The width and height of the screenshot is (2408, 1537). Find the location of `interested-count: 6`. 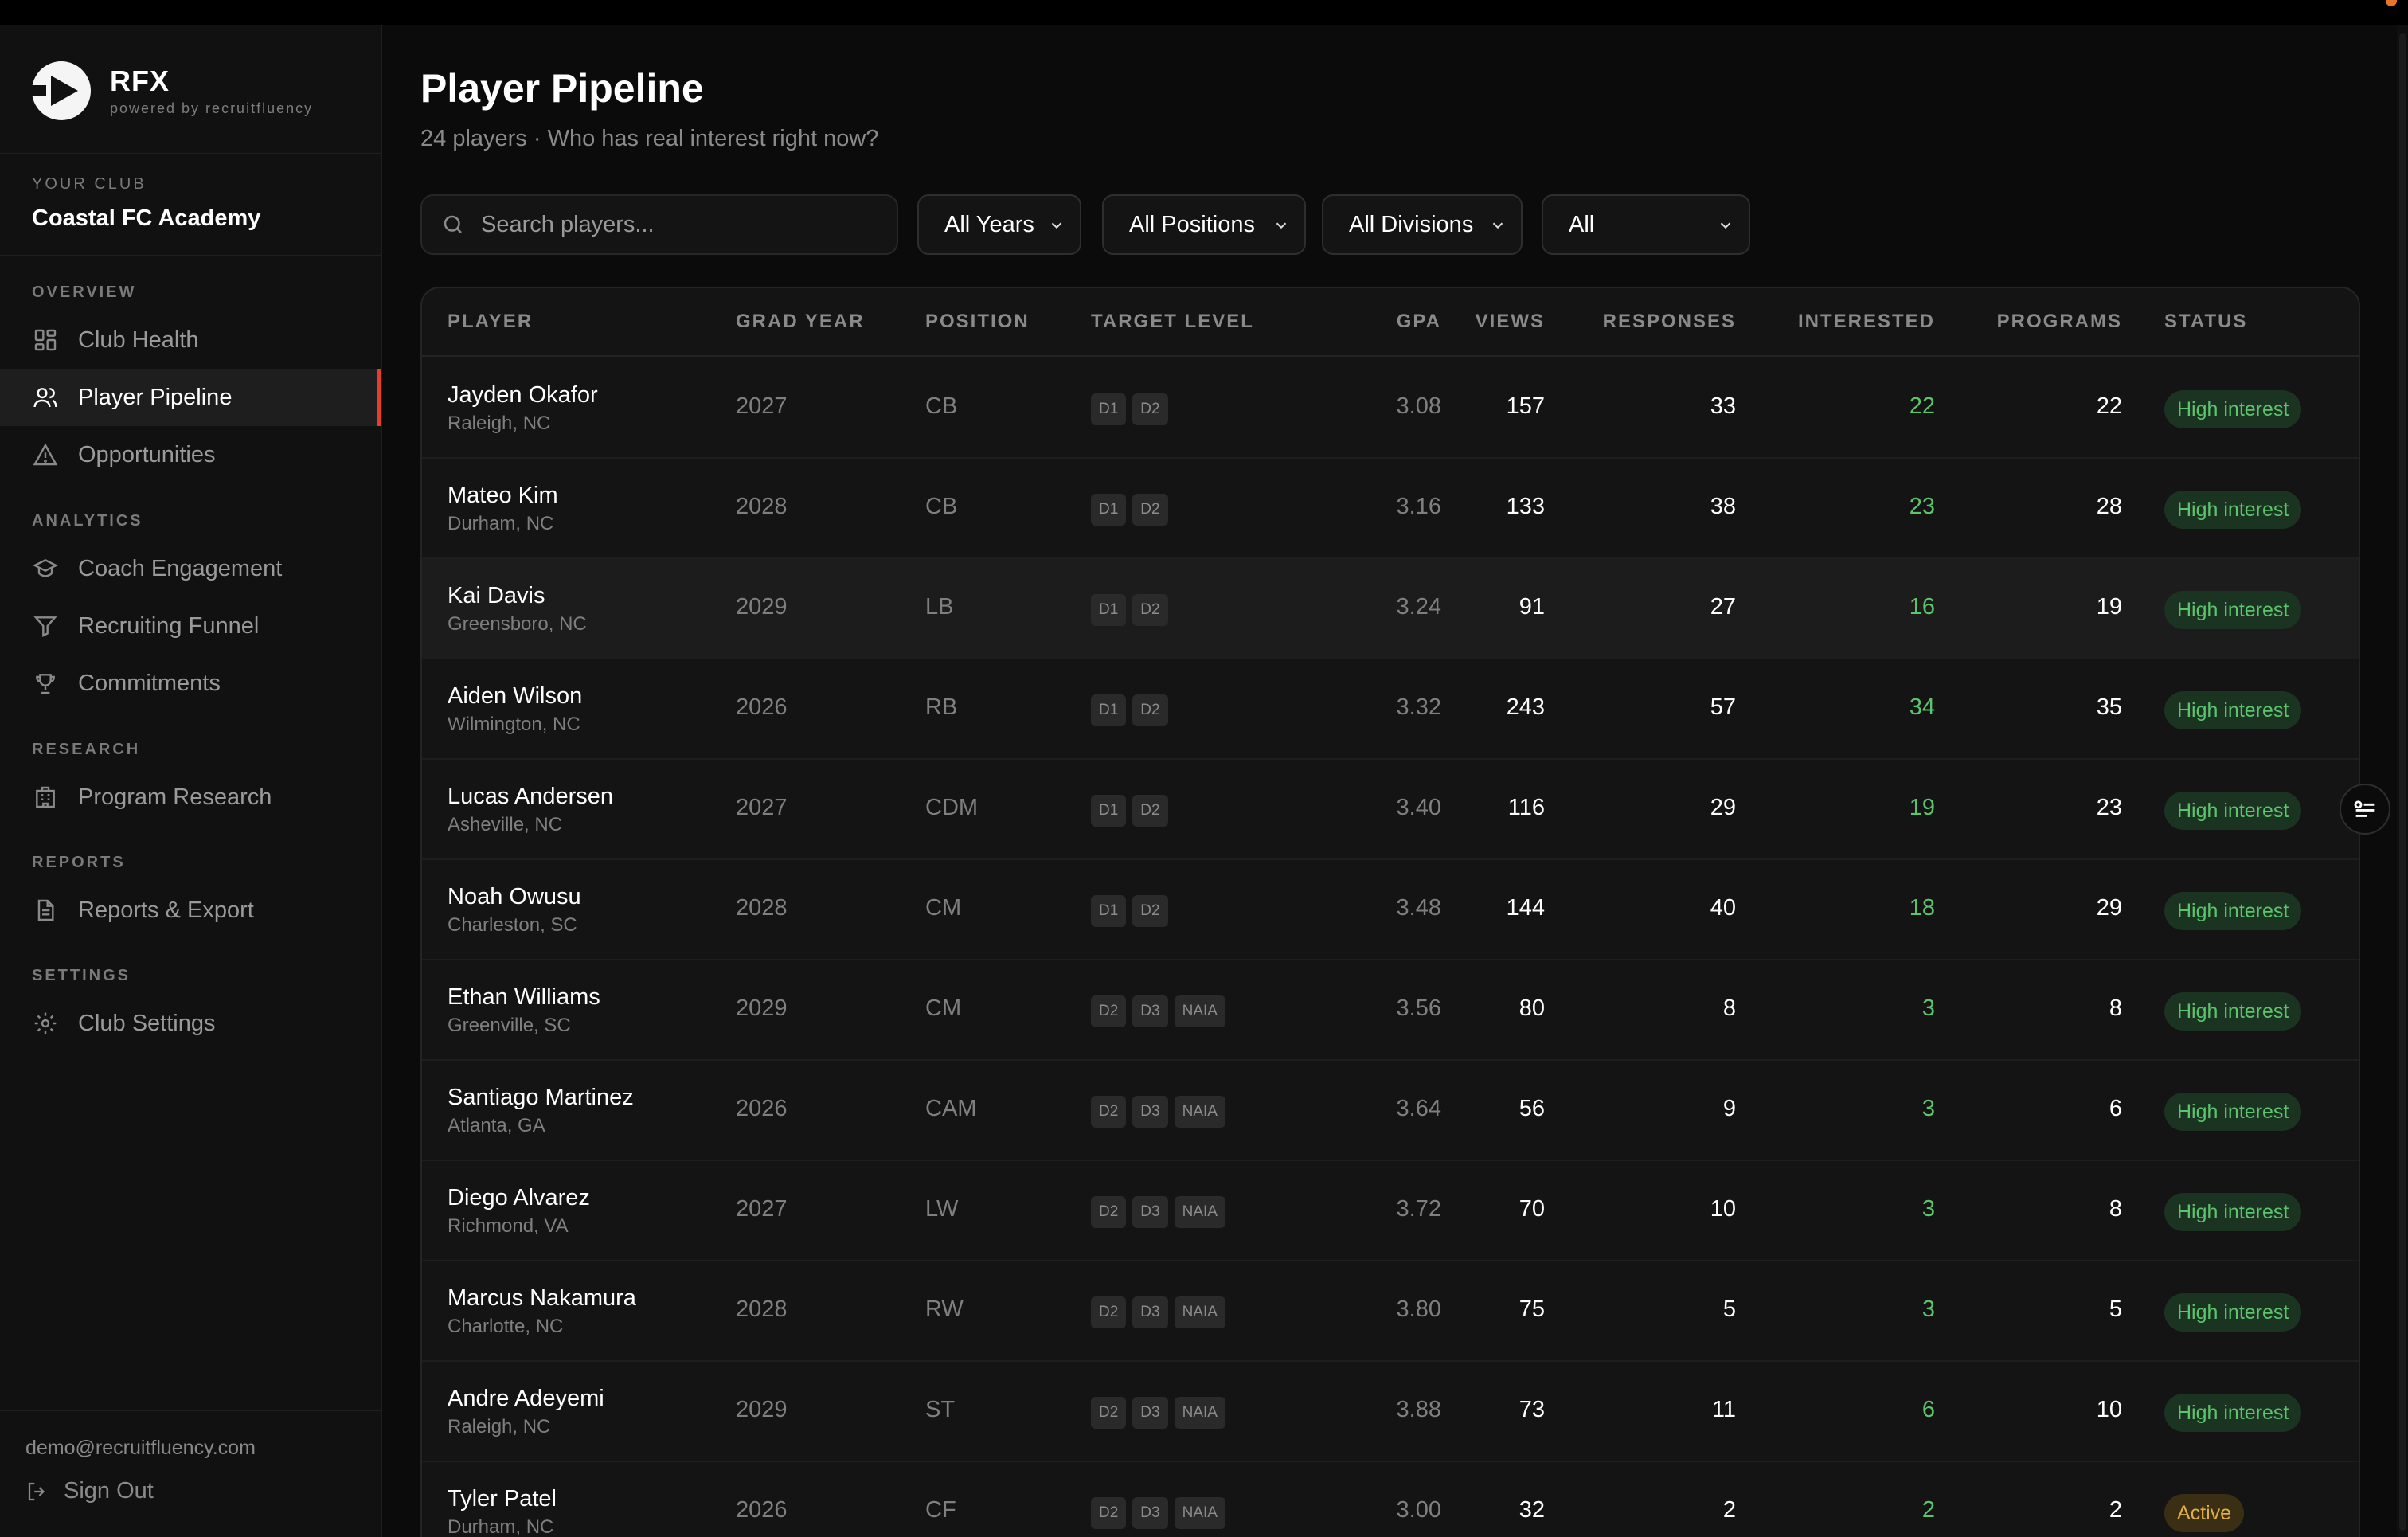

interested-count: 6 is located at coordinates (1928, 1409).